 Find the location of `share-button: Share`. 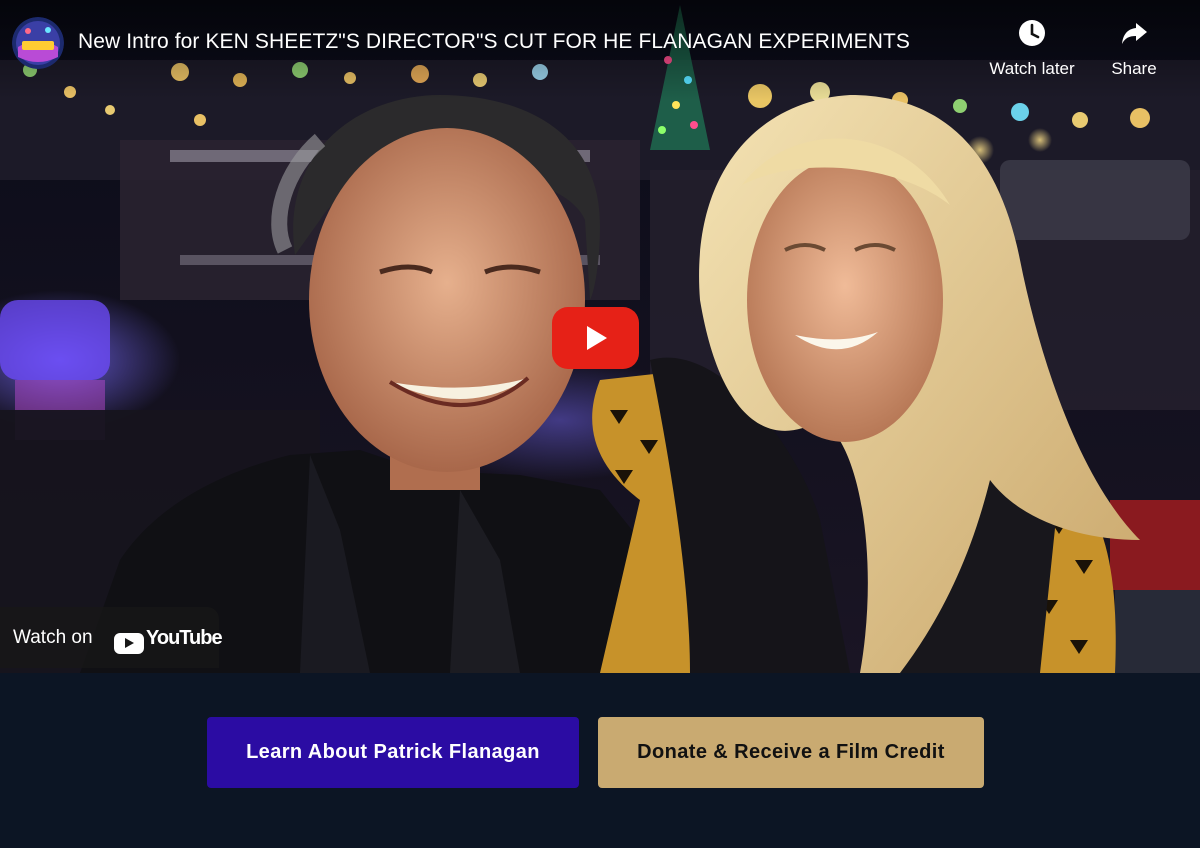

share-button: Share is located at coordinates (1134, 48).